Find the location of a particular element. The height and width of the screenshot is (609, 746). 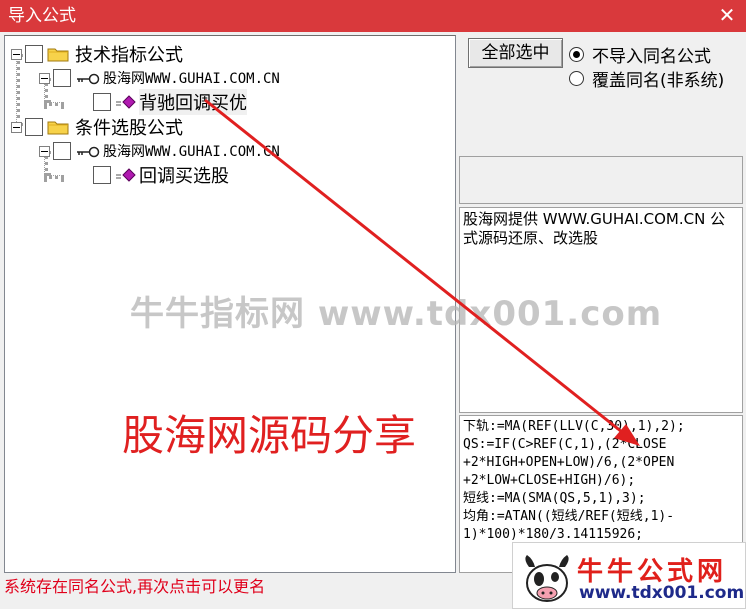

code-line: 下轨:=MA(REF(LLV(C,30),1),2); is located at coordinates (574, 426).